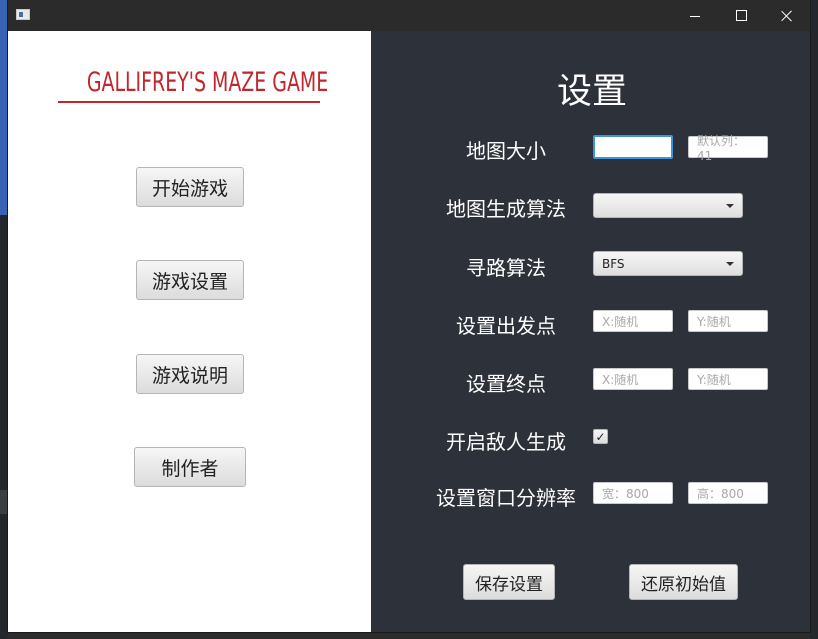  Describe the element at coordinates (190, 280) in the screenshot. I see `game-settings-button: 游戏设置` at that location.